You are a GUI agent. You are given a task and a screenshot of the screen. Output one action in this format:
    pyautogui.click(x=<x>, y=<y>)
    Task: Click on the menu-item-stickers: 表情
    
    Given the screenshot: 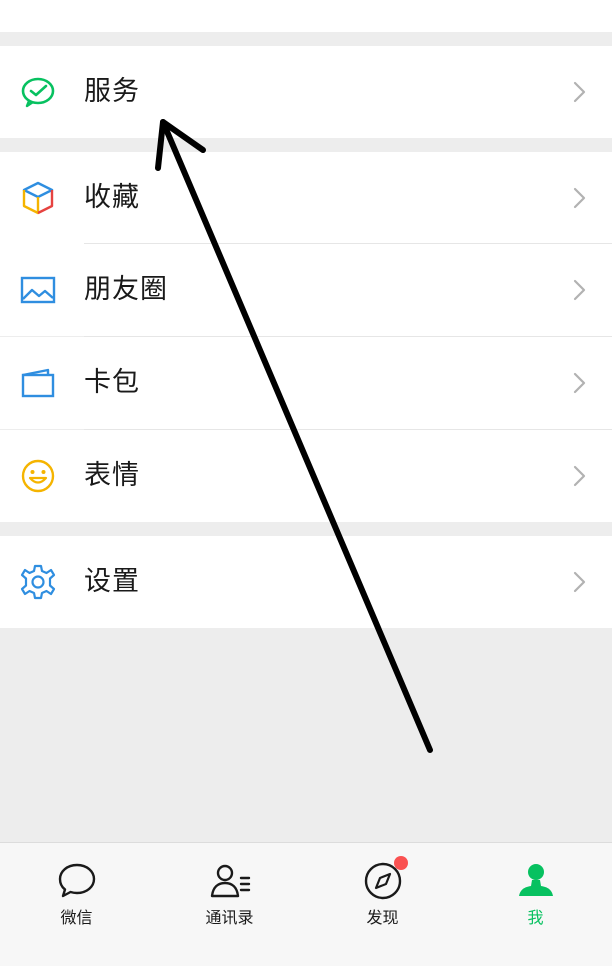 What is the action you would take?
    pyautogui.click(x=306, y=476)
    